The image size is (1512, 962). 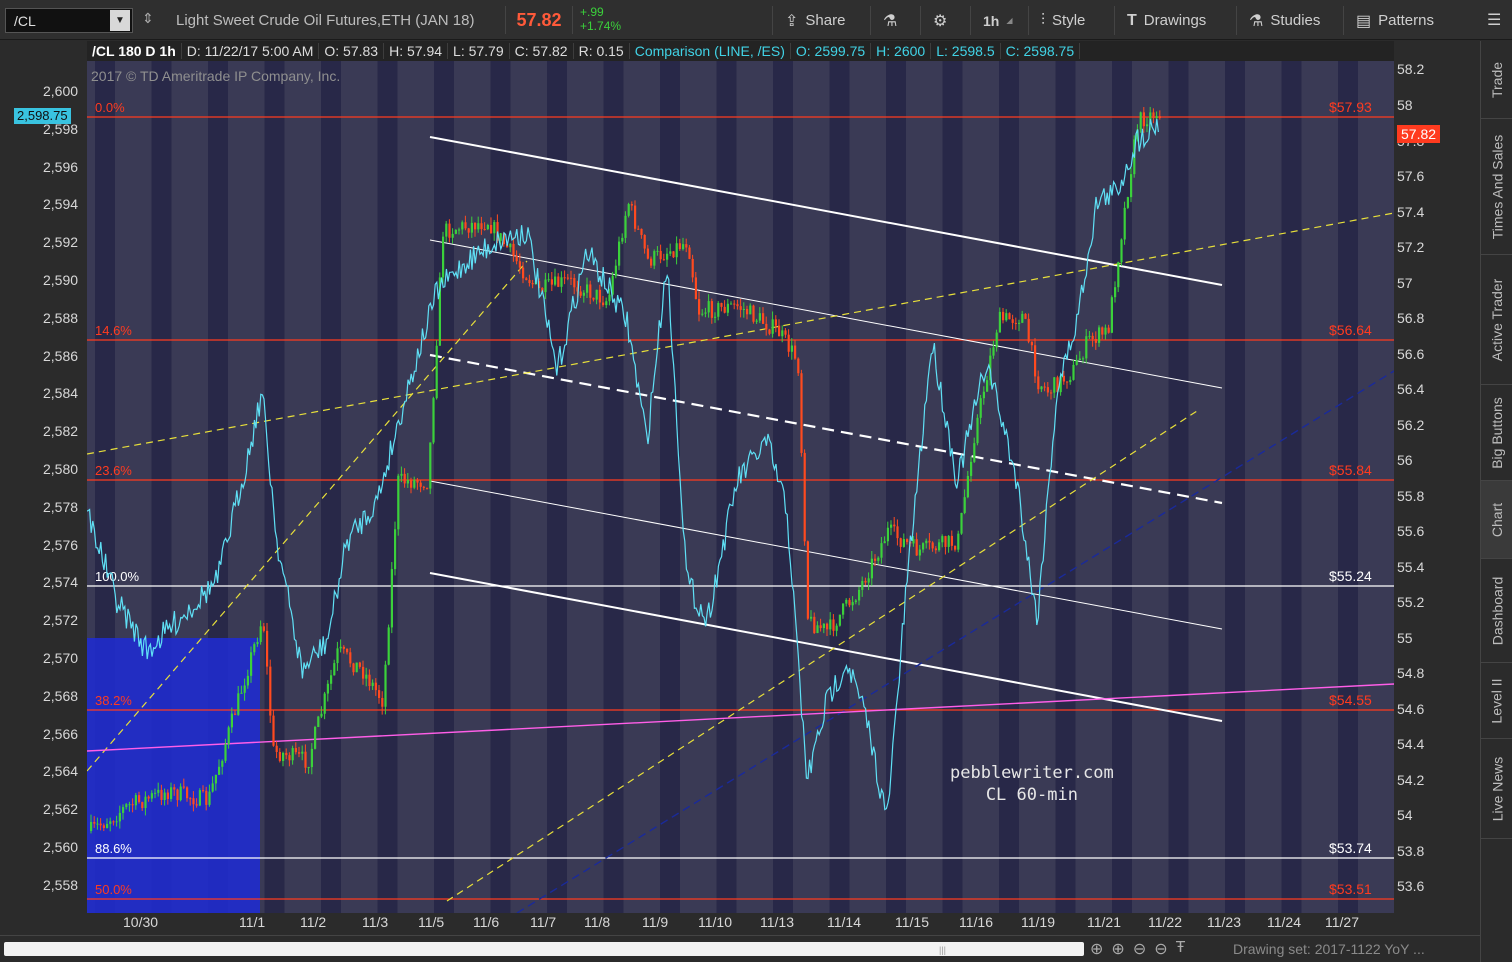 What do you see at coordinates (600, 19) in the screenshot?
I see `price-change: +.99 +1.74%` at bounding box center [600, 19].